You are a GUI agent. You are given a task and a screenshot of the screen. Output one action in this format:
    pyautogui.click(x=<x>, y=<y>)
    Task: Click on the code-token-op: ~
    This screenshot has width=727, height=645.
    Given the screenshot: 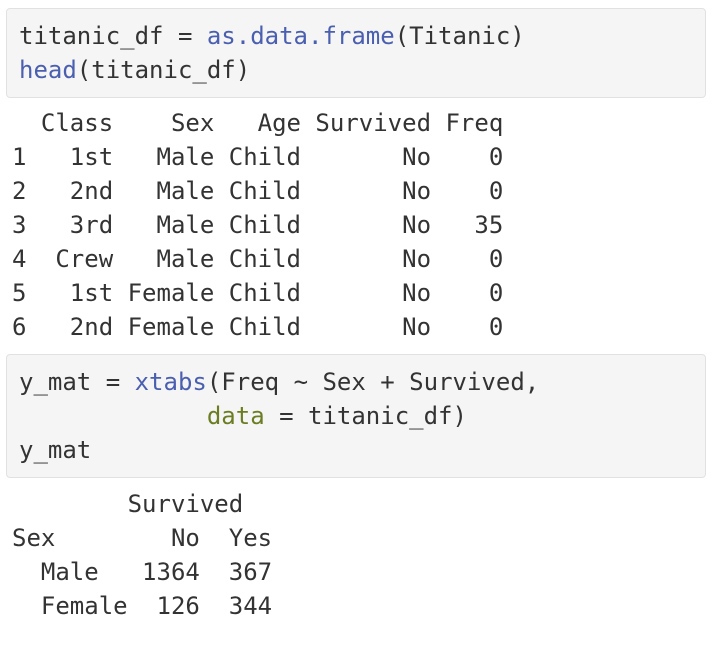 What is the action you would take?
    pyautogui.click(x=301, y=382)
    